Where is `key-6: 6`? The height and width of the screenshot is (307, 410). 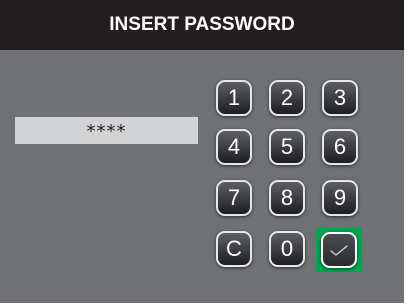 key-6: 6 is located at coordinates (340, 147).